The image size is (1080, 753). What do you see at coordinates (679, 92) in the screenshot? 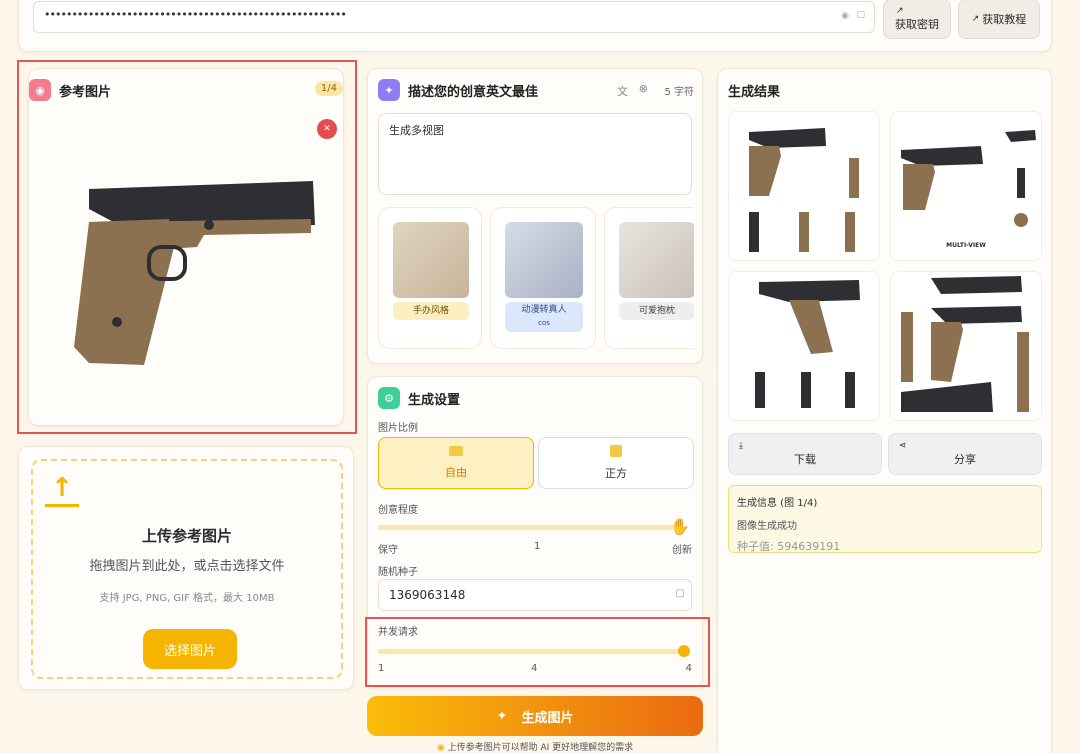
I see `char-count: 5 字符` at bounding box center [679, 92].